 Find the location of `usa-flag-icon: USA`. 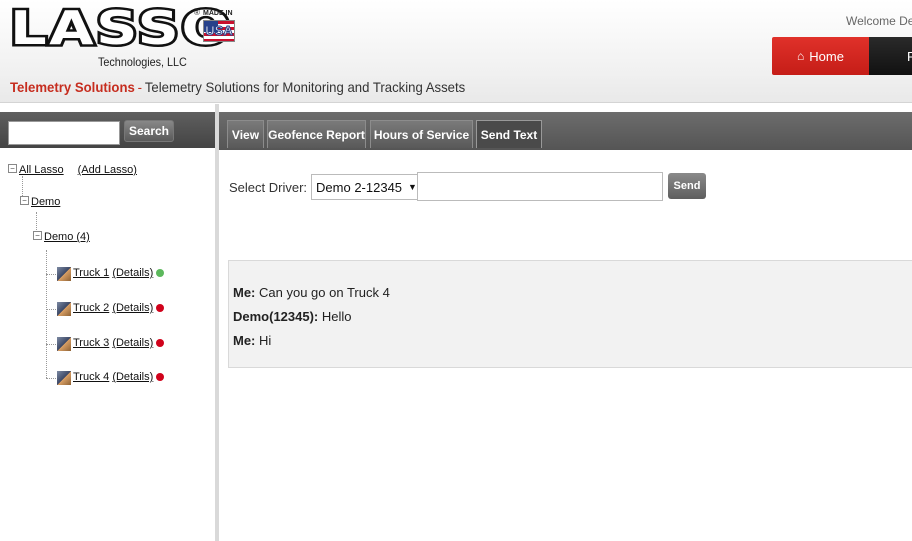

usa-flag-icon: USA is located at coordinates (219, 31).